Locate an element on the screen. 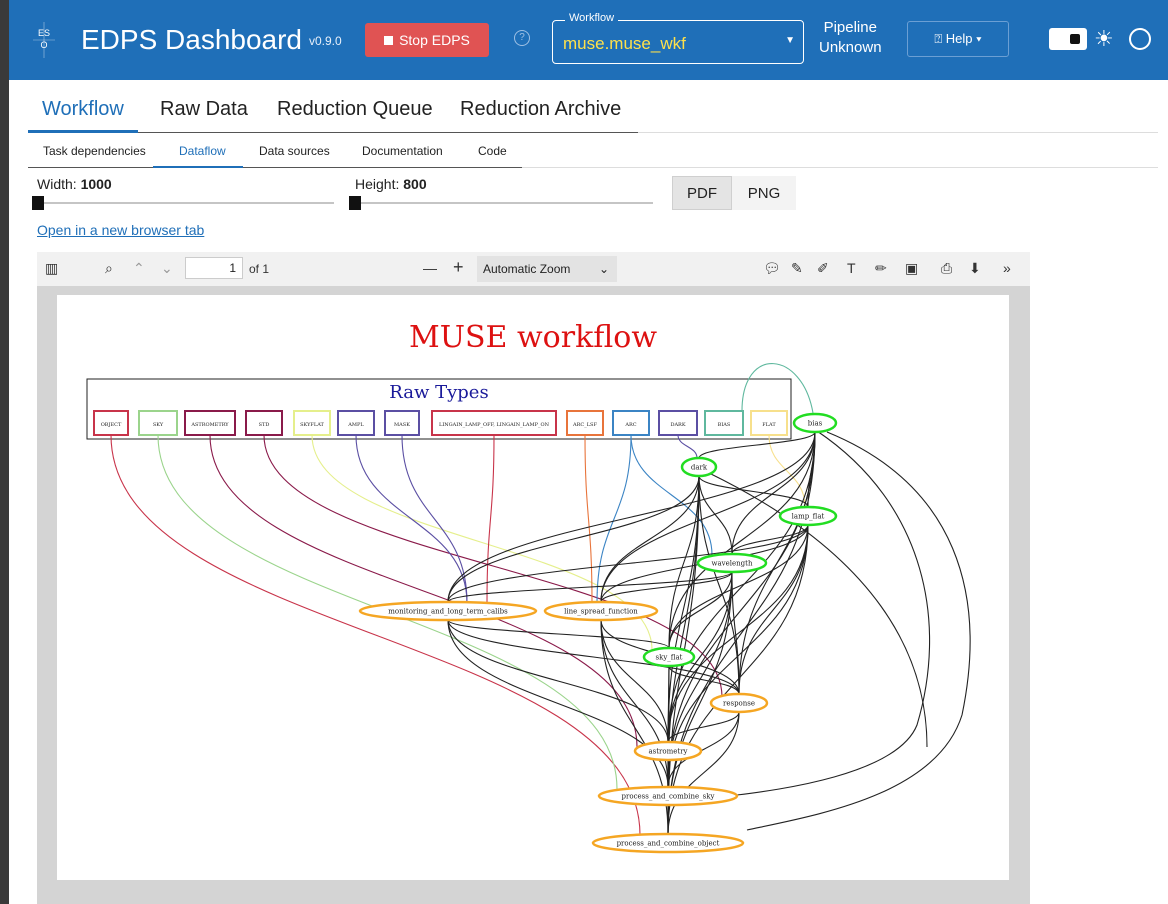  active-subtab-indicator is located at coordinates (198, 167).